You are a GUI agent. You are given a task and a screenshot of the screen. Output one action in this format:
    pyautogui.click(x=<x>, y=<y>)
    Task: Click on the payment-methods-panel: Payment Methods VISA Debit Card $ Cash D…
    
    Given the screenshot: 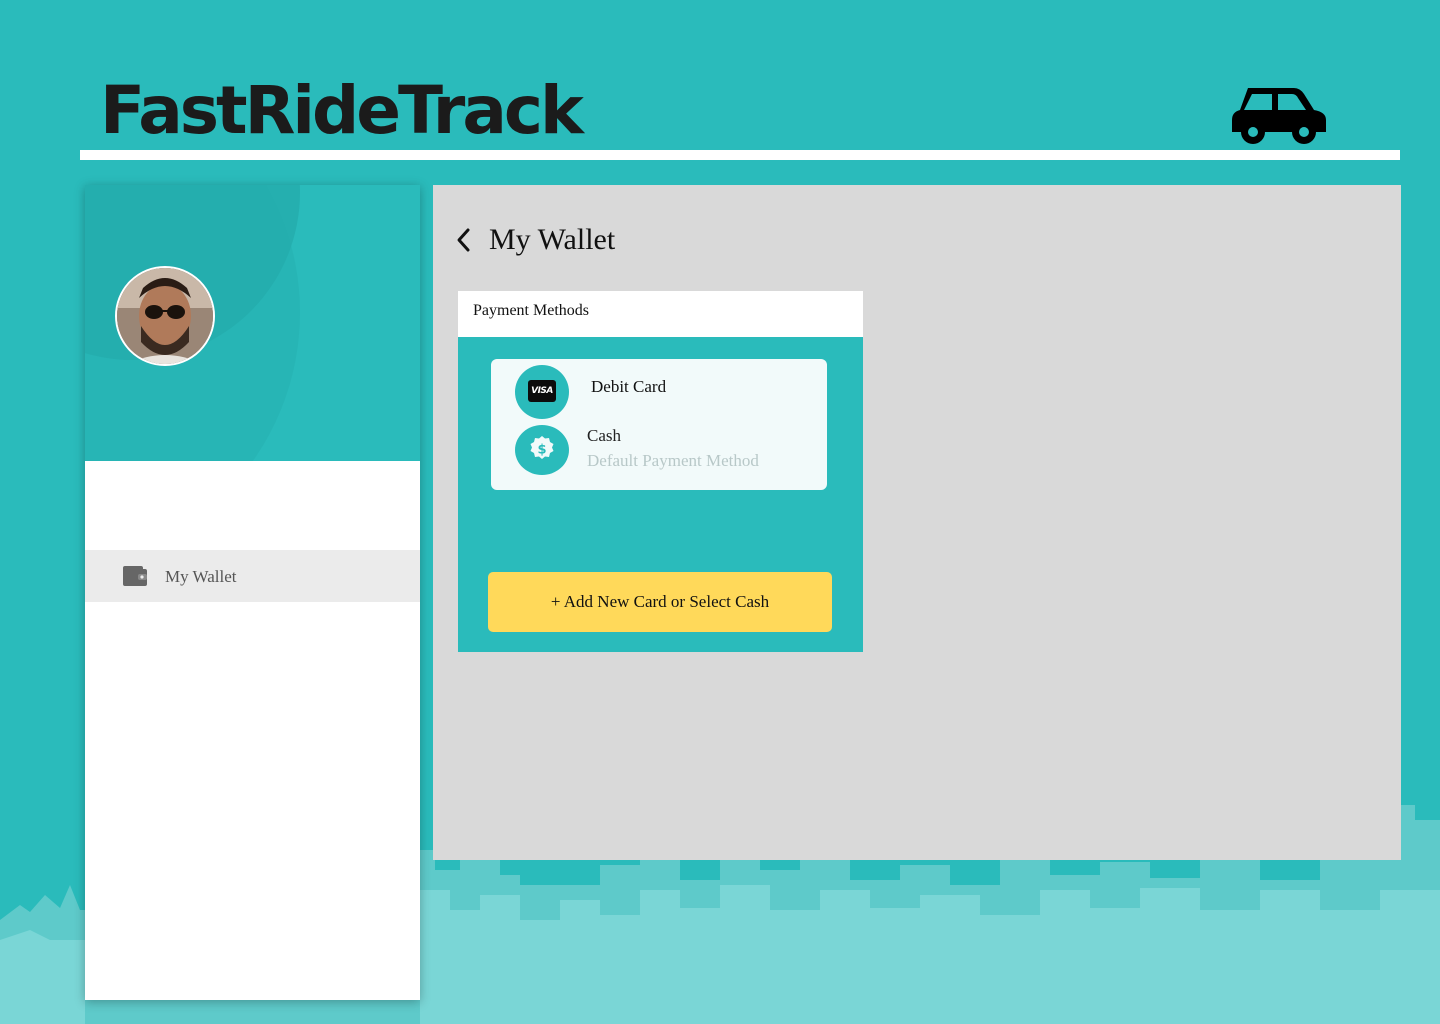 What is the action you would take?
    pyautogui.click(x=660, y=471)
    